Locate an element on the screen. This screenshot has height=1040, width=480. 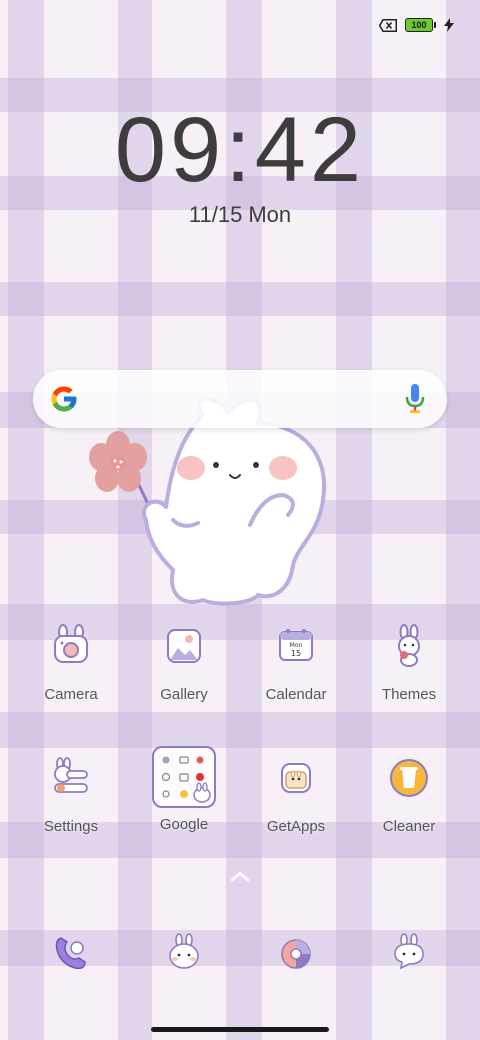
battery-level: 100 is located at coordinates (419, 25).